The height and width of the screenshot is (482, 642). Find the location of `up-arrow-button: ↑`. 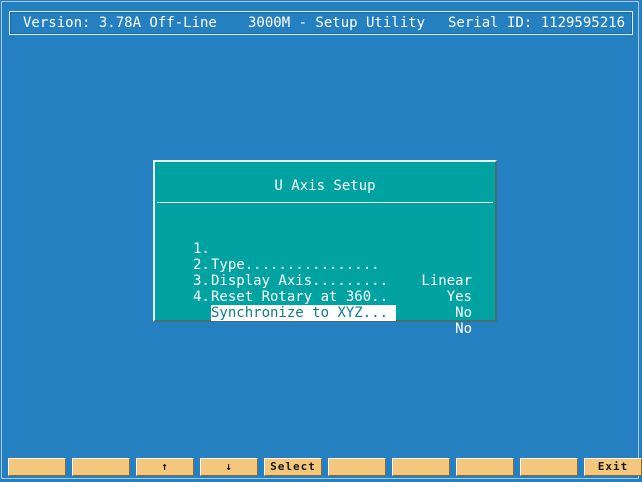

up-arrow-button: ↑ is located at coordinates (165, 467).